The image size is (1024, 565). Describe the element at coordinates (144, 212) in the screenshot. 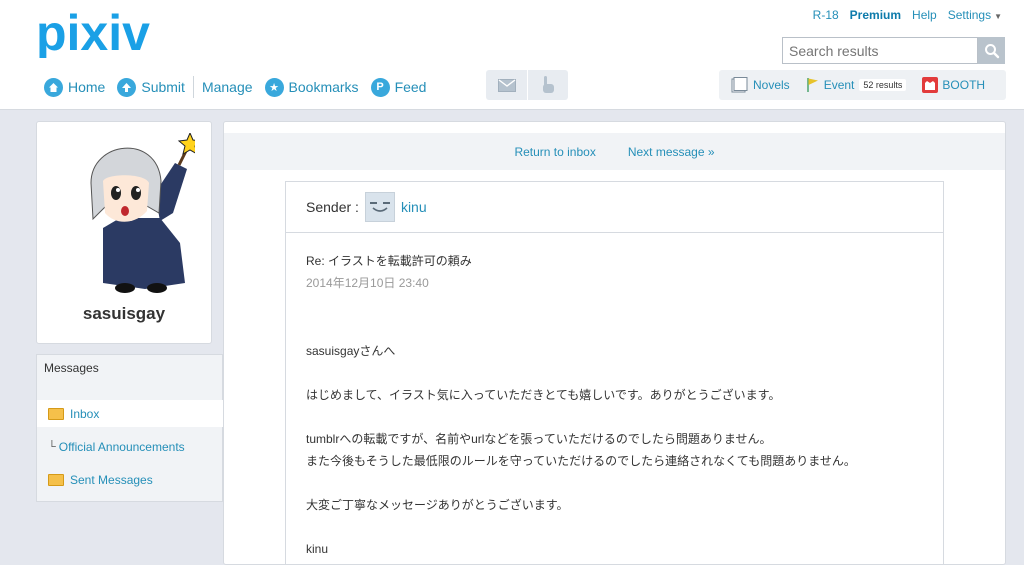

I see `profile-avatar` at that location.